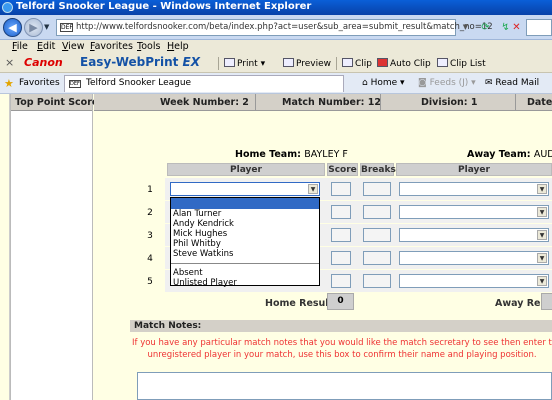  Describe the element at coordinates (178, 46) in the screenshot. I see `menu-help: Help` at that location.